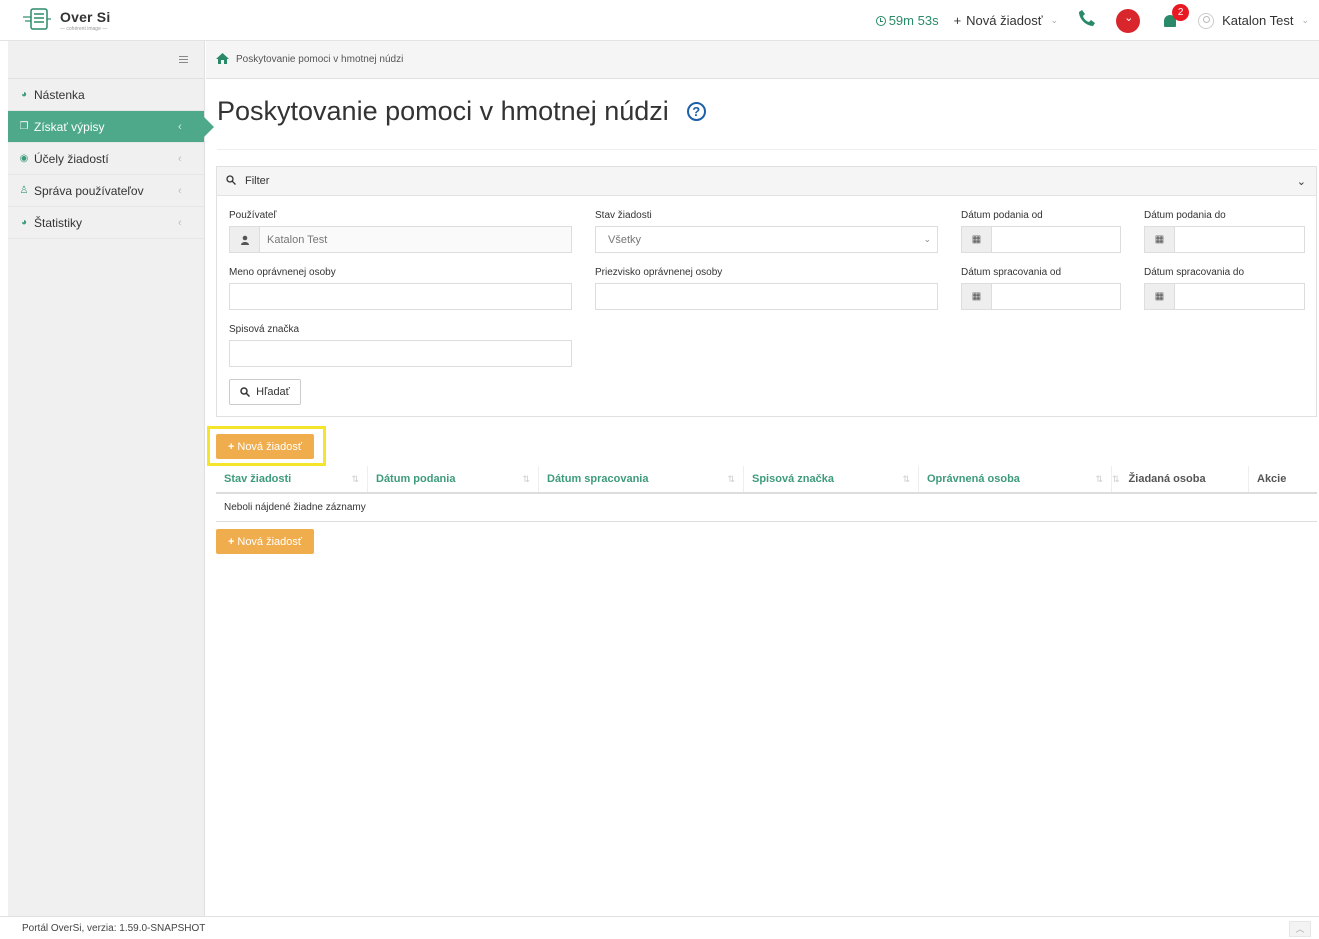 The height and width of the screenshot is (939, 1319). What do you see at coordinates (24, 158) in the screenshot?
I see `circle-icon: ◉` at bounding box center [24, 158].